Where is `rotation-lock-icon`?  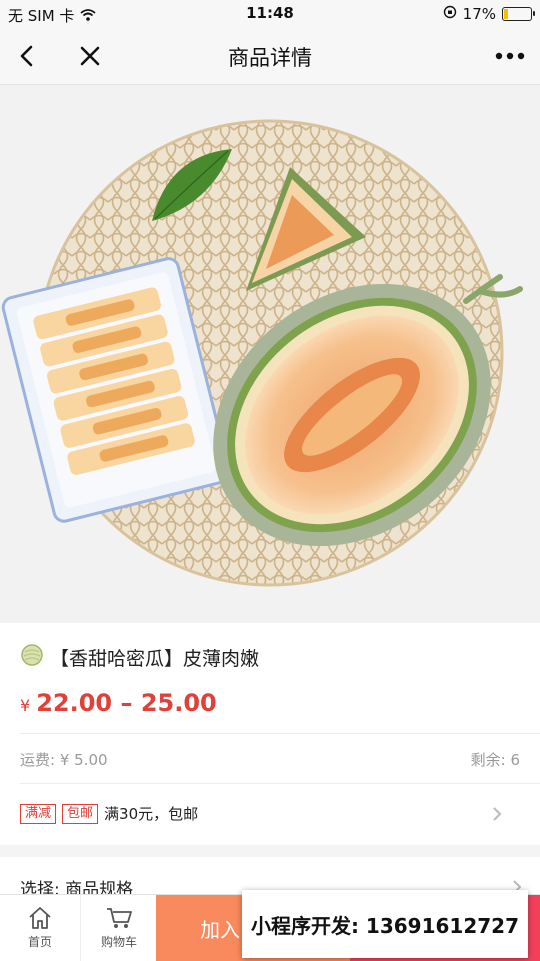
rotation-lock-icon is located at coordinates (450, 14).